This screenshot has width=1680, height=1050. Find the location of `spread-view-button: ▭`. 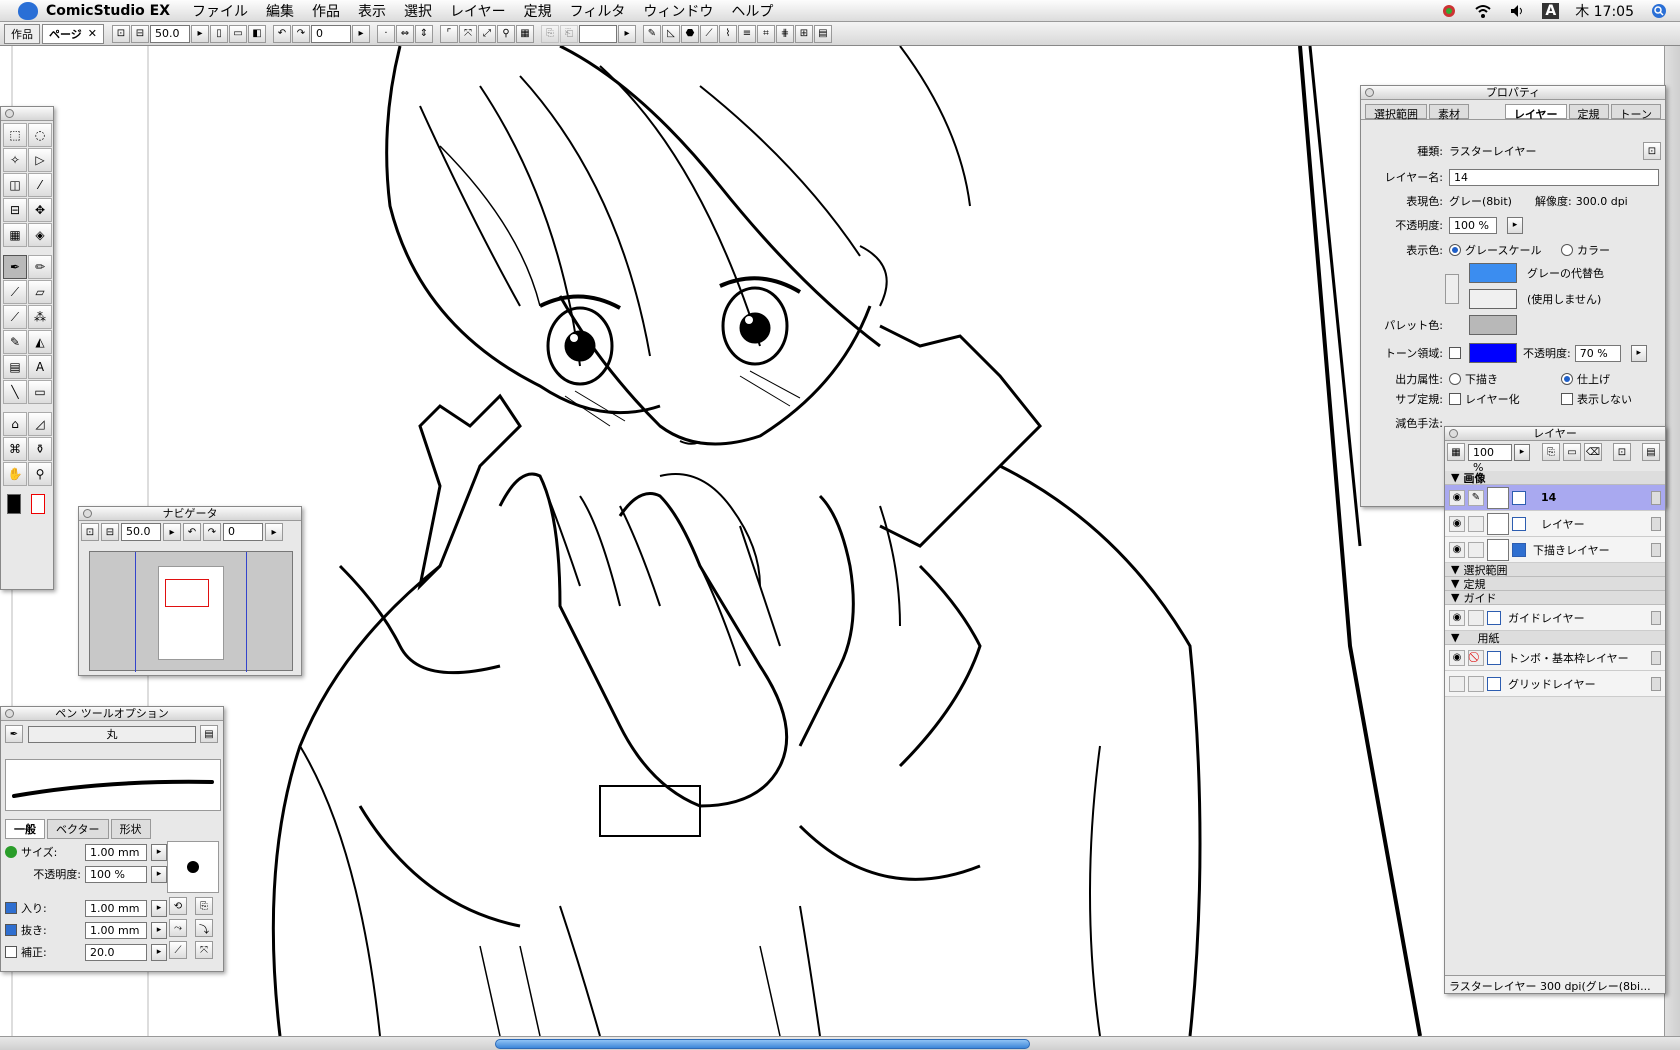

spread-view-button: ▭ is located at coordinates (238, 33).